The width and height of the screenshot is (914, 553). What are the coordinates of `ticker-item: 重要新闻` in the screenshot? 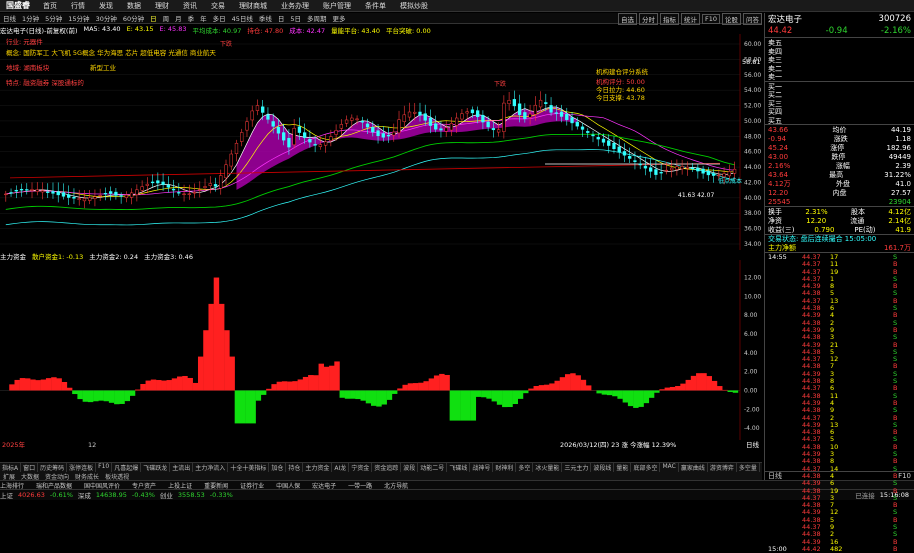 It's located at (216, 485).